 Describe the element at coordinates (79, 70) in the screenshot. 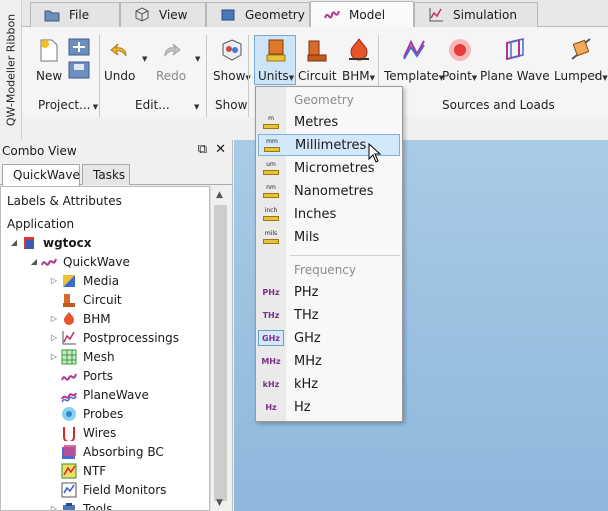

I see `save-icon` at that location.